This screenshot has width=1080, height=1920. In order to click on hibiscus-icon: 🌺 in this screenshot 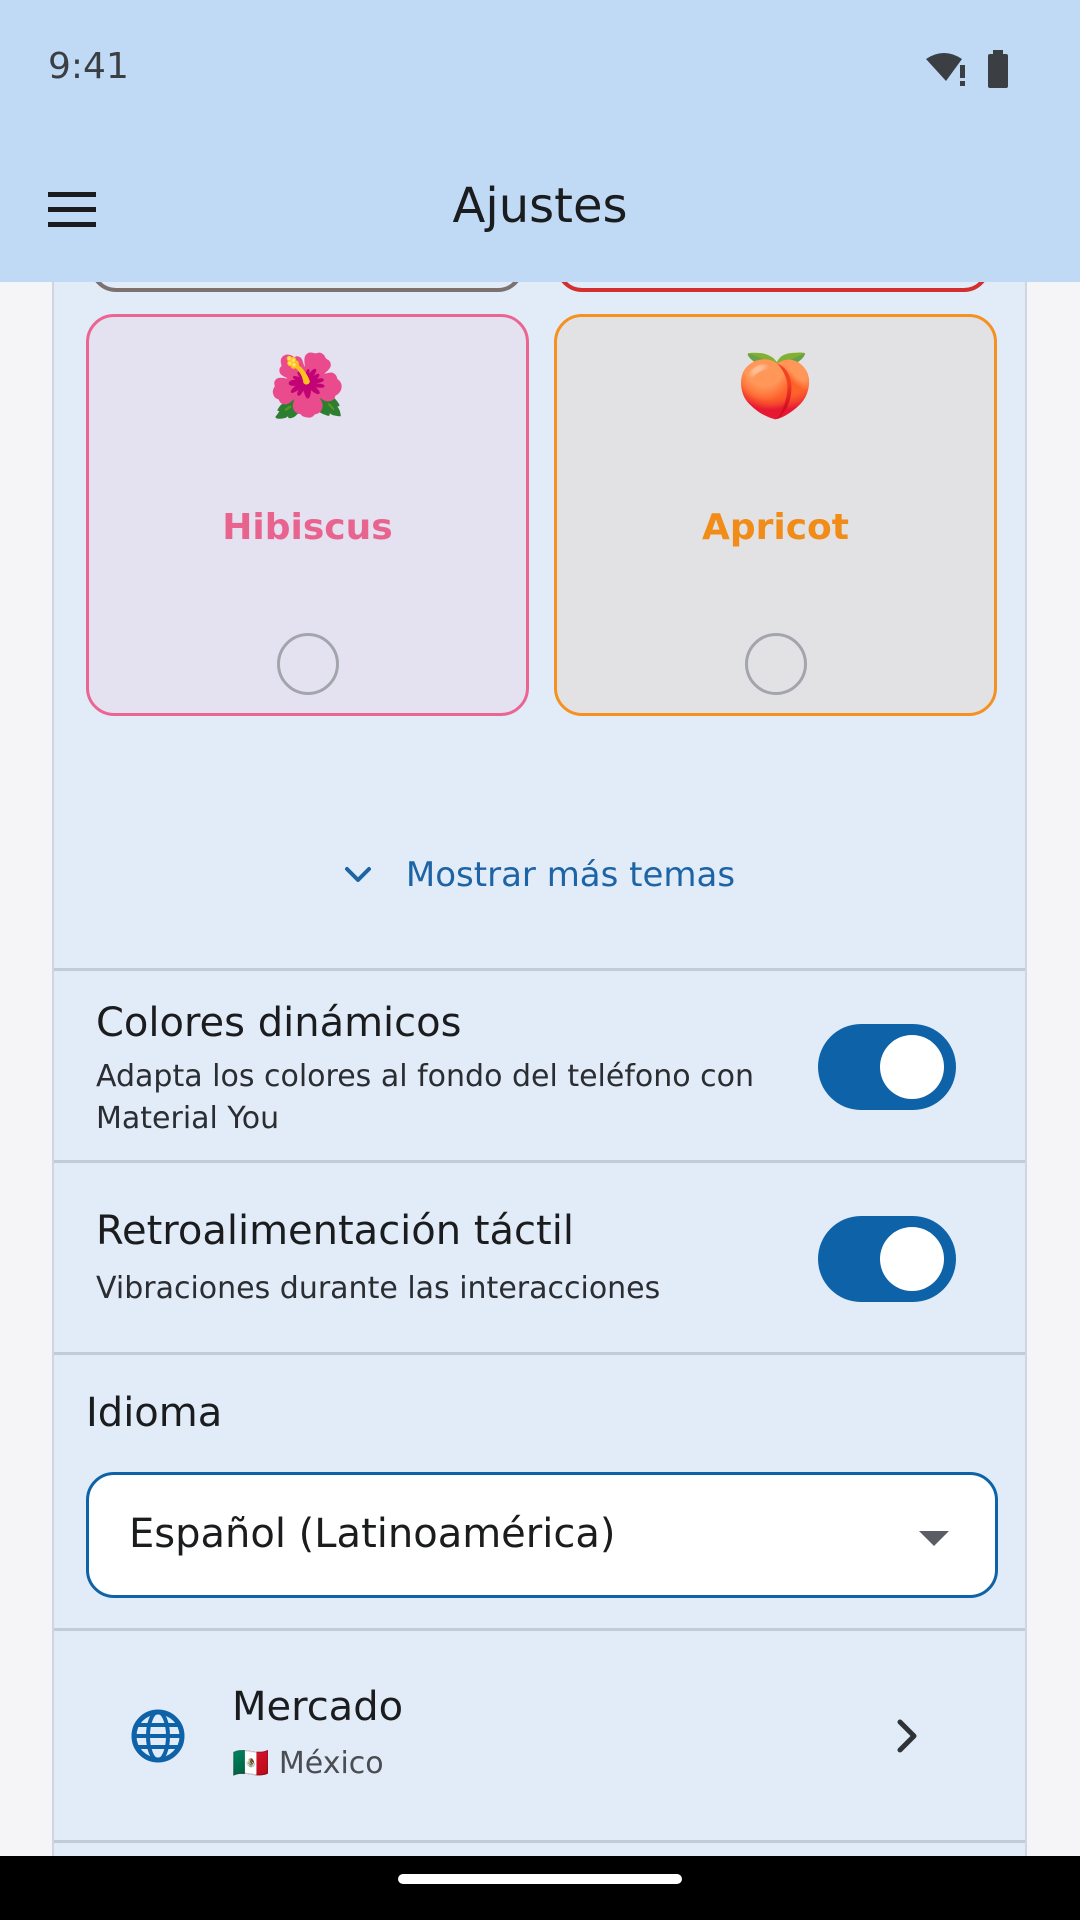, I will do `click(307, 385)`.